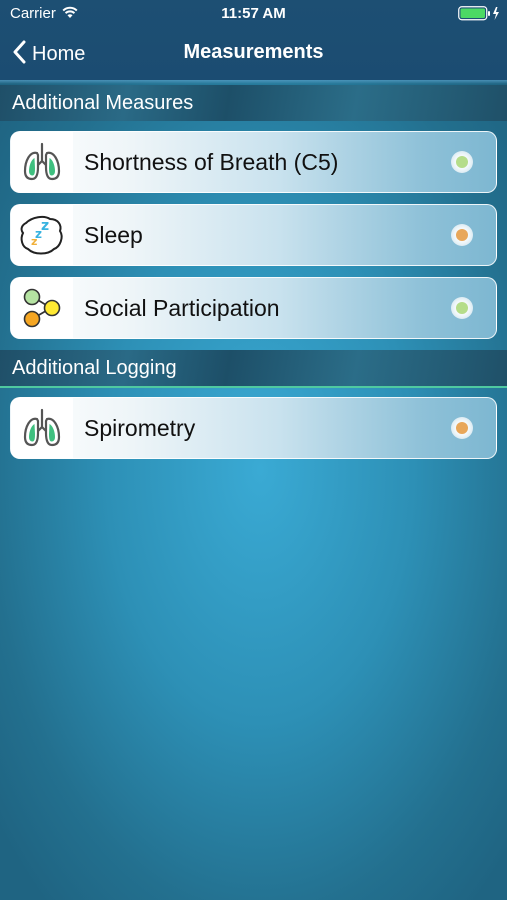 Image resolution: width=507 pixels, height=900 pixels. I want to click on navigation-bar: Home Measurements, so click(253, 54).